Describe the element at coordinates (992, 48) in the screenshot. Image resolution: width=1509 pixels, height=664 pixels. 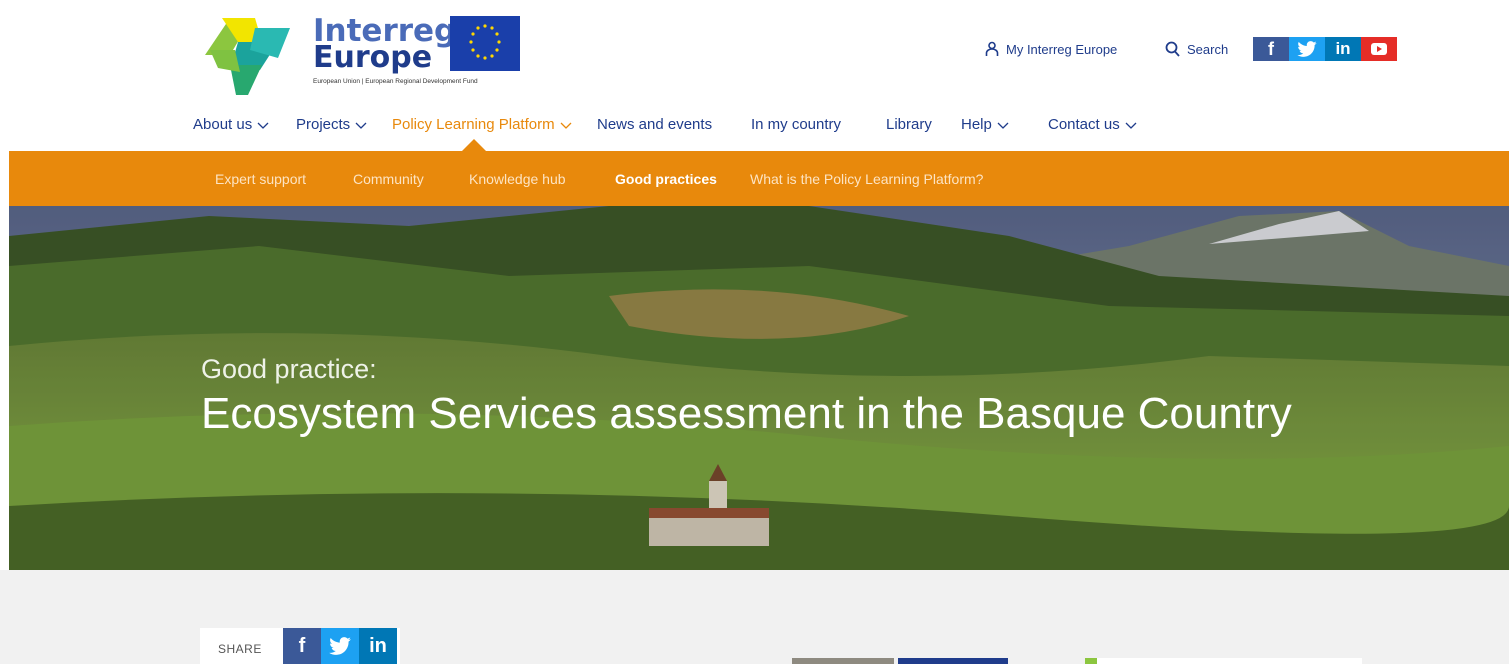
I see `user-icon` at that location.